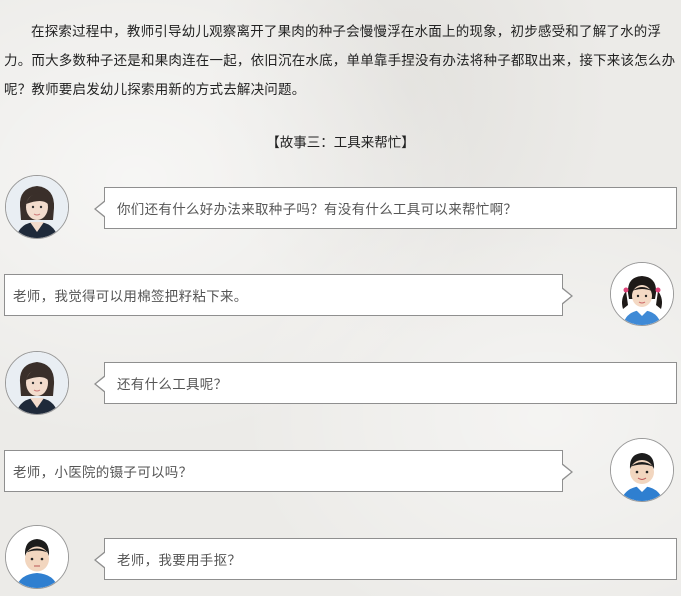 Image resolution: width=681 pixels, height=596 pixels. What do you see at coordinates (130, 297) in the screenshot?
I see `speech-text: 老师，我觉得可以用棉签把籽粘下来。` at bounding box center [130, 297].